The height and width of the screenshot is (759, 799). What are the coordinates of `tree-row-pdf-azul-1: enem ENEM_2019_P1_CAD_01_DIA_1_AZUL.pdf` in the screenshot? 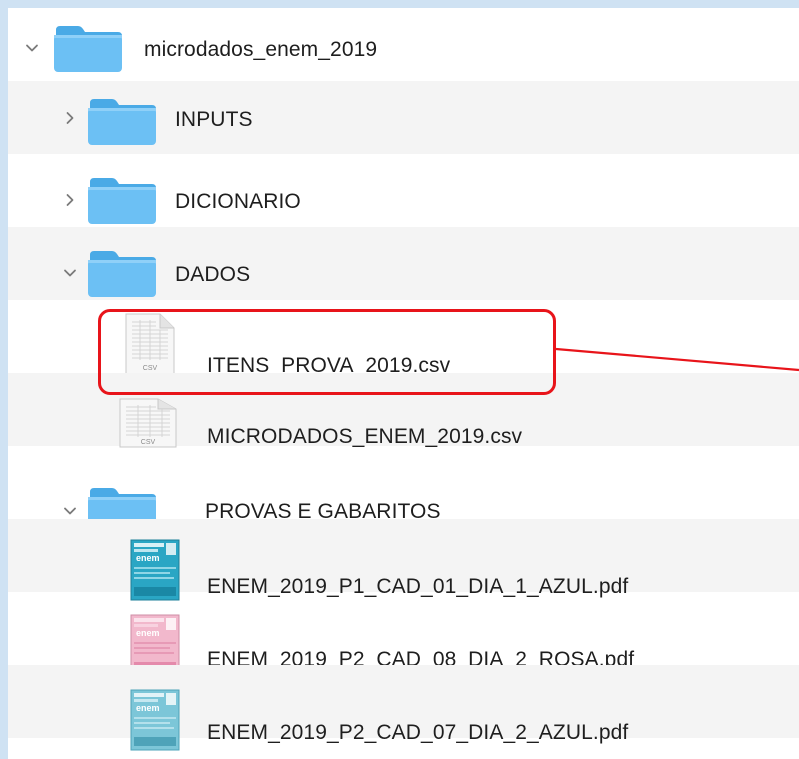 It's located at (403, 560).